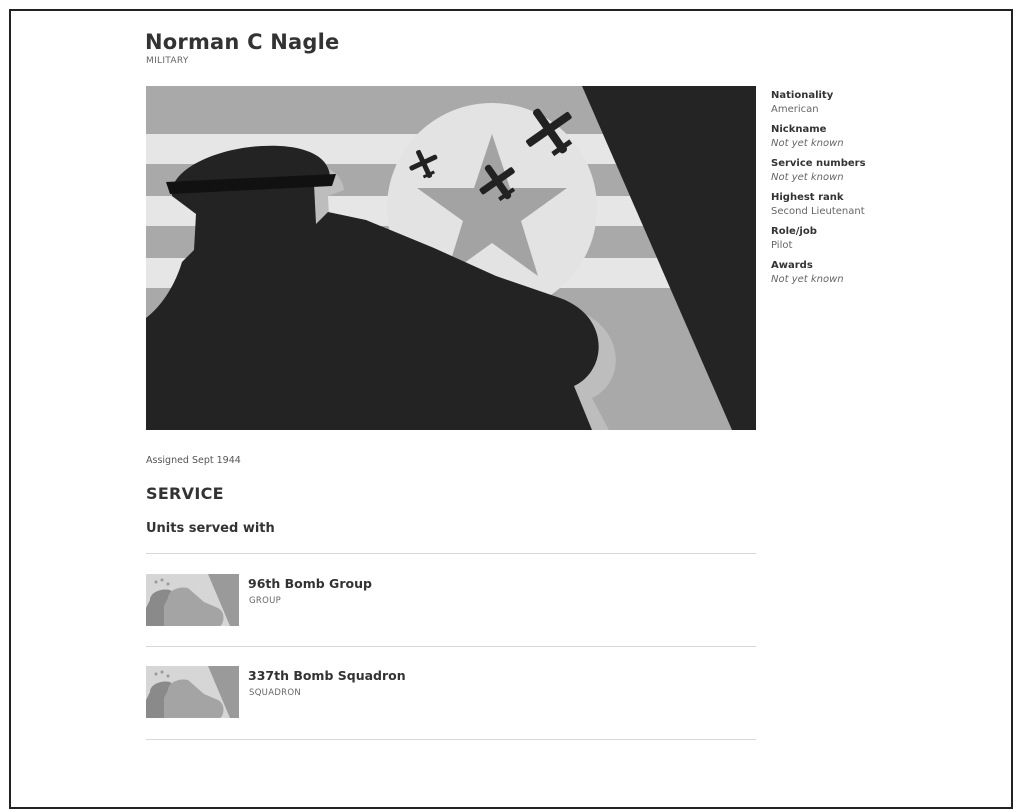 The width and height of the screenshot is (1023, 809). What do you see at coordinates (871, 273) in the screenshot?
I see `fact-awards: Awards Not yet known` at bounding box center [871, 273].